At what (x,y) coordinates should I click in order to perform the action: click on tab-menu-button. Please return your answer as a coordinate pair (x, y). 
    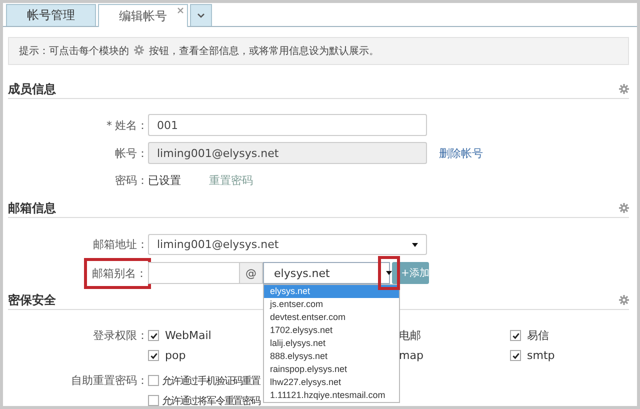
    Looking at the image, I should click on (201, 15).